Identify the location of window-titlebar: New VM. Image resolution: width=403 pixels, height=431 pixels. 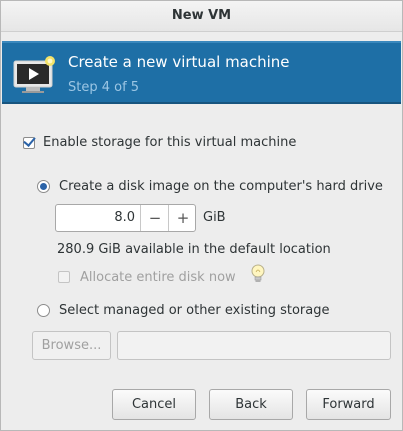
(201, 16).